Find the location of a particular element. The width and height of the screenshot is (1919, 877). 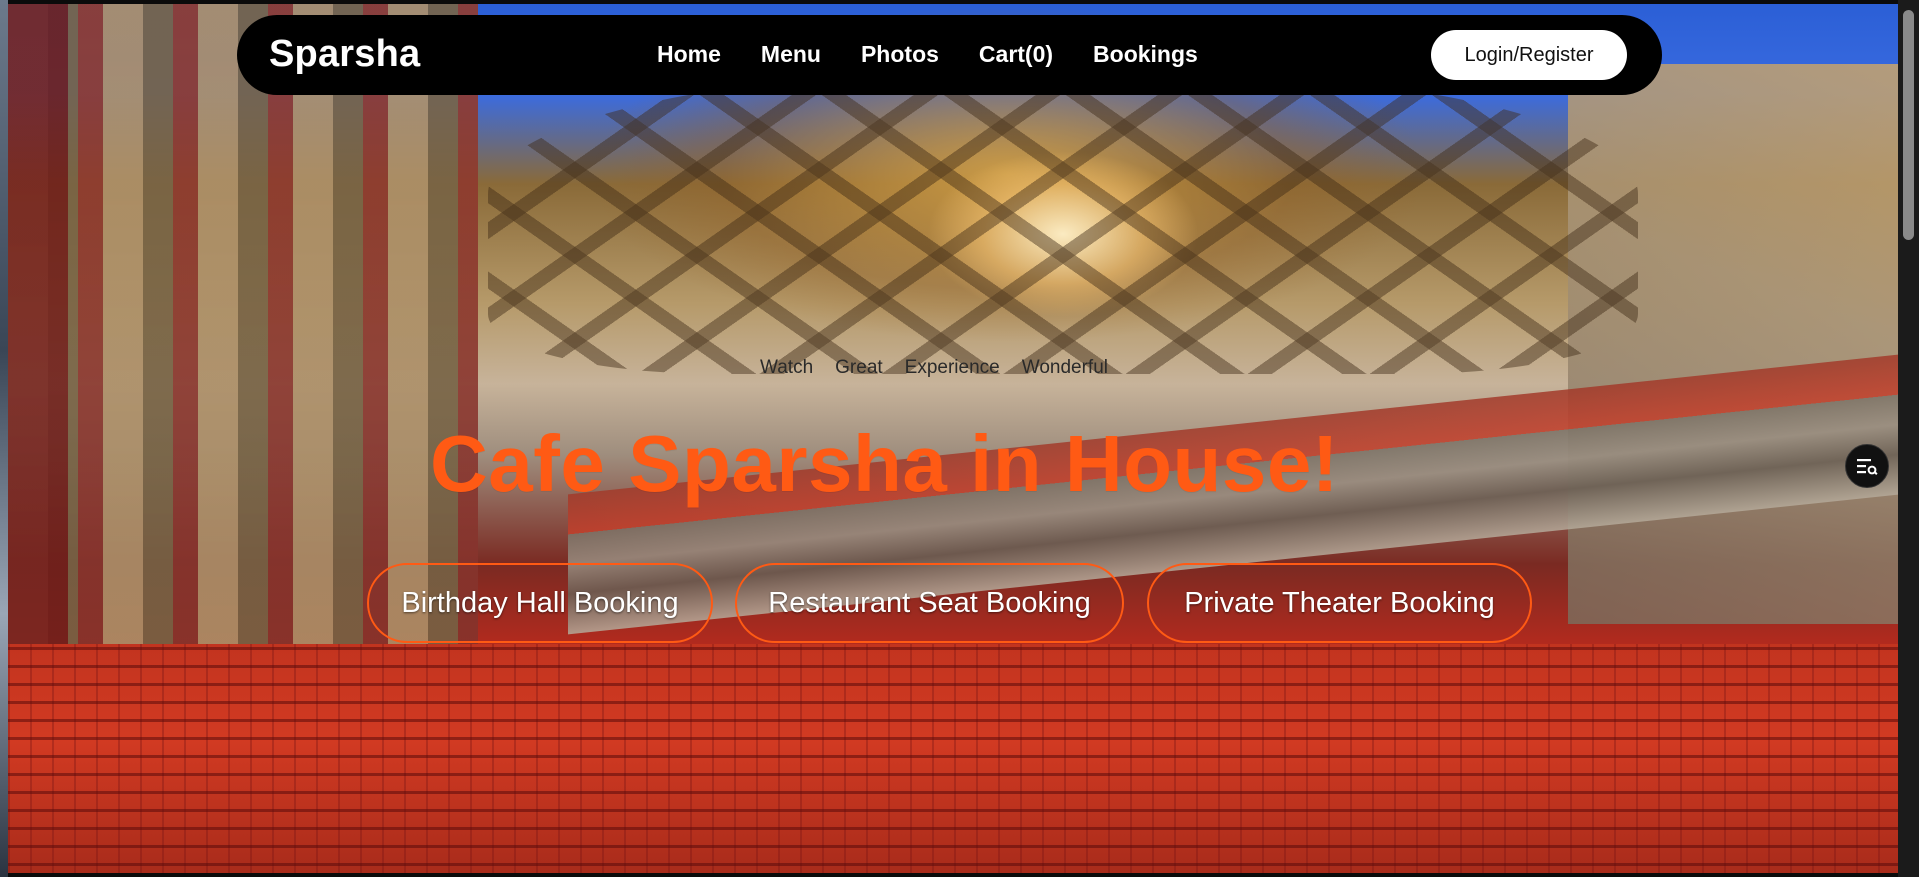

tagline-word: Experience is located at coordinates (952, 367).